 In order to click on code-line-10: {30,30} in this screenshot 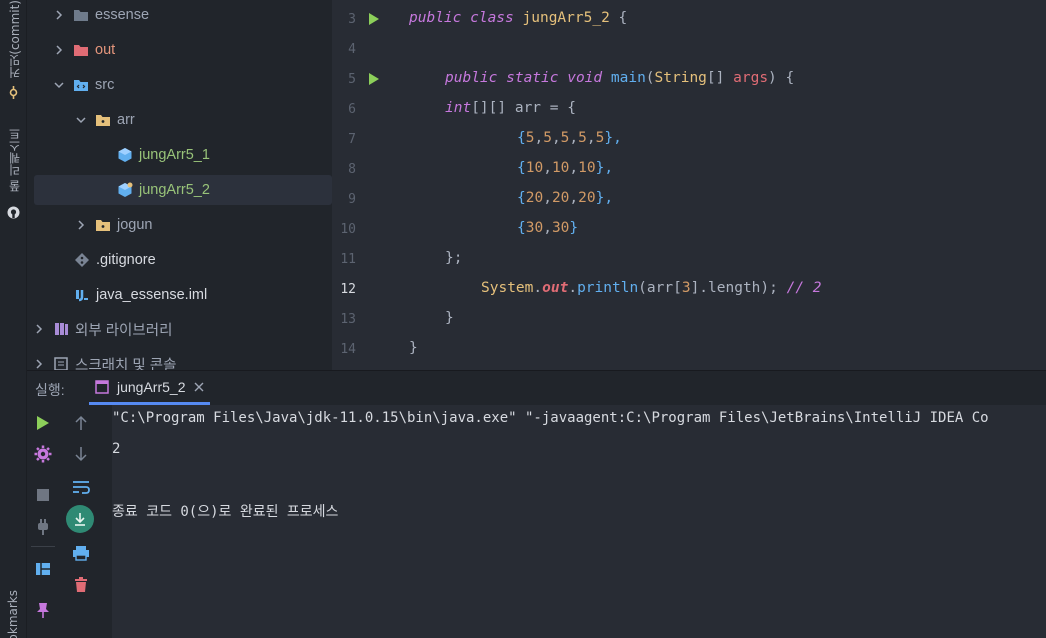, I will do `click(548, 228)`.